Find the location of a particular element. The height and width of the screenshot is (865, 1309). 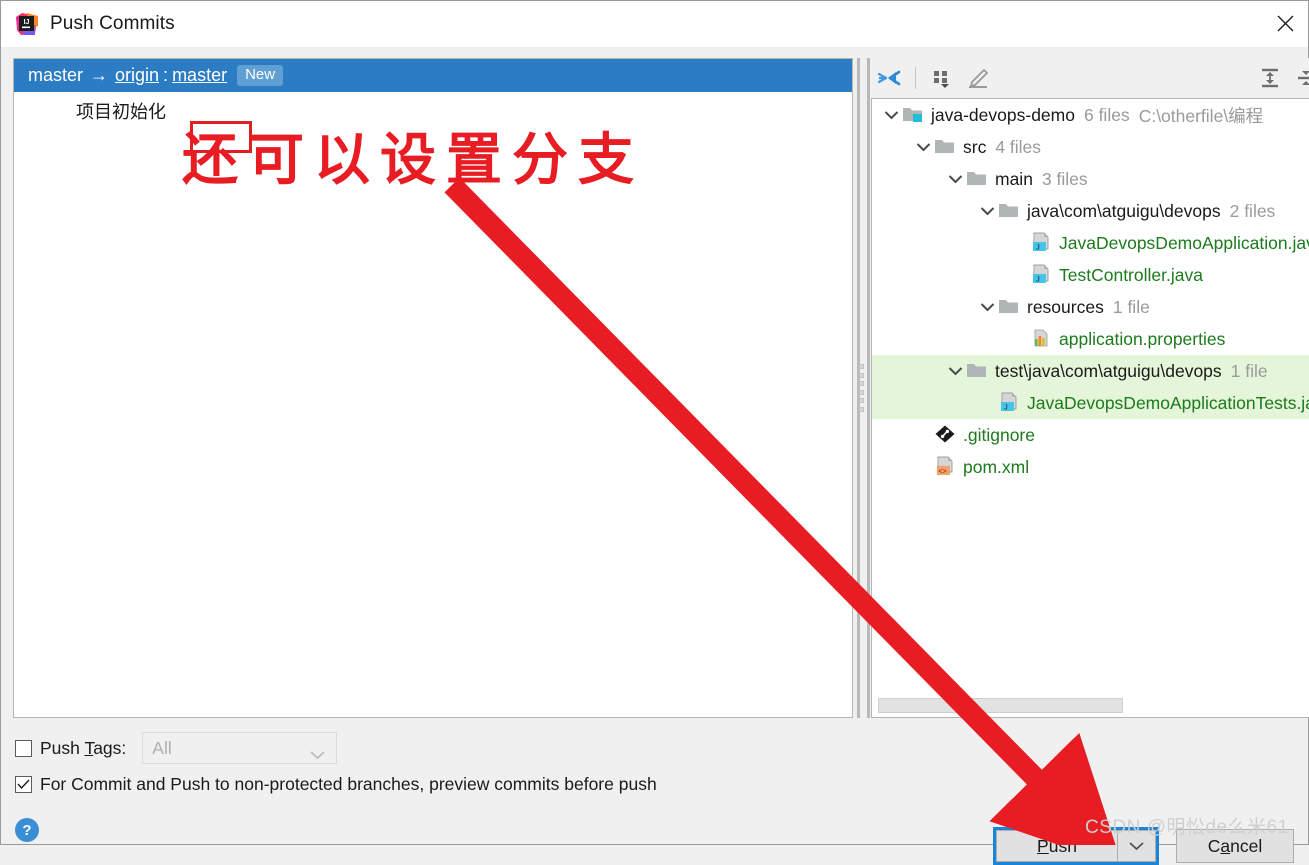

tree-node-label: src is located at coordinates (975, 146).